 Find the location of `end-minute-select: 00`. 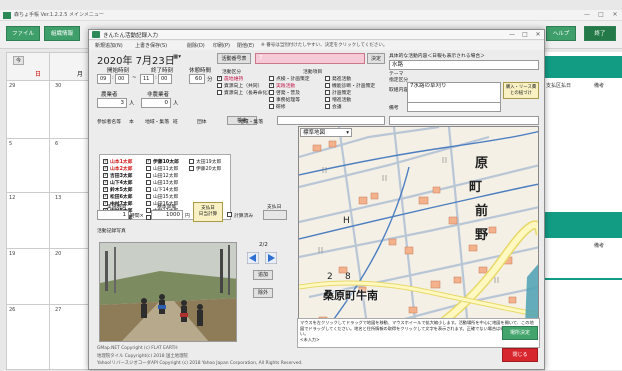

end-minute-select: 00 is located at coordinates (165, 79).